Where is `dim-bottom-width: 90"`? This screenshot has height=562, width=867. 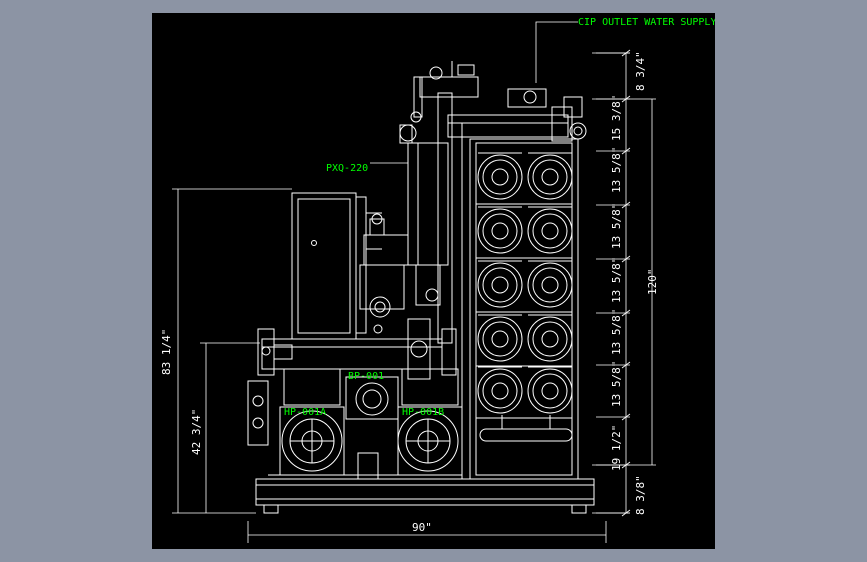
dim-bottom-width: 90" is located at coordinates (422, 527).